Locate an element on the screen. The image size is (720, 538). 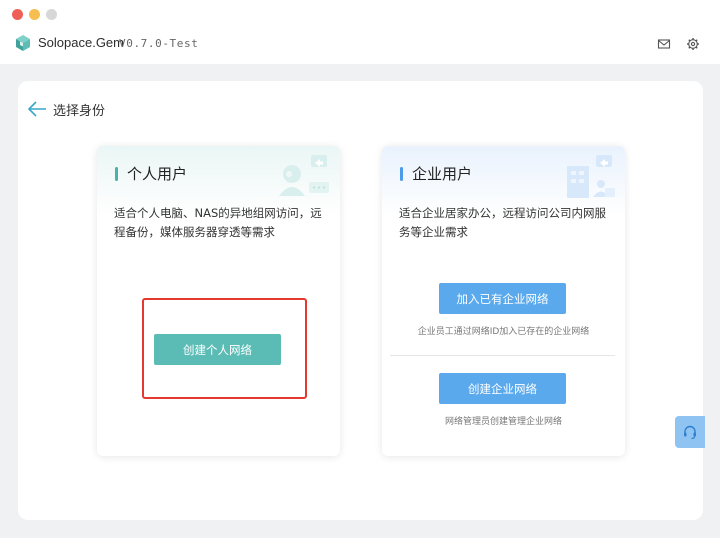
arrow-left-icon is located at coordinates (37, 109).